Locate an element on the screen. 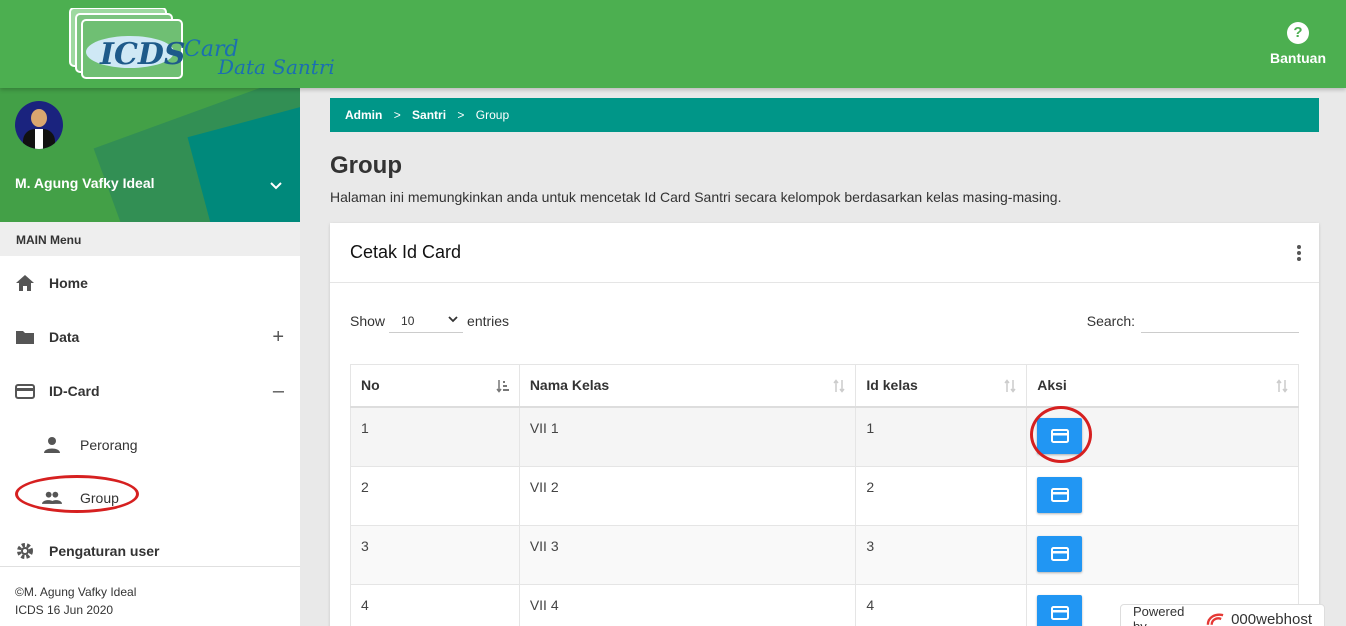 Image resolution: width=1346 pixels, height=626 pixels. search-label: Search: is located at coordinates (1110, 321).